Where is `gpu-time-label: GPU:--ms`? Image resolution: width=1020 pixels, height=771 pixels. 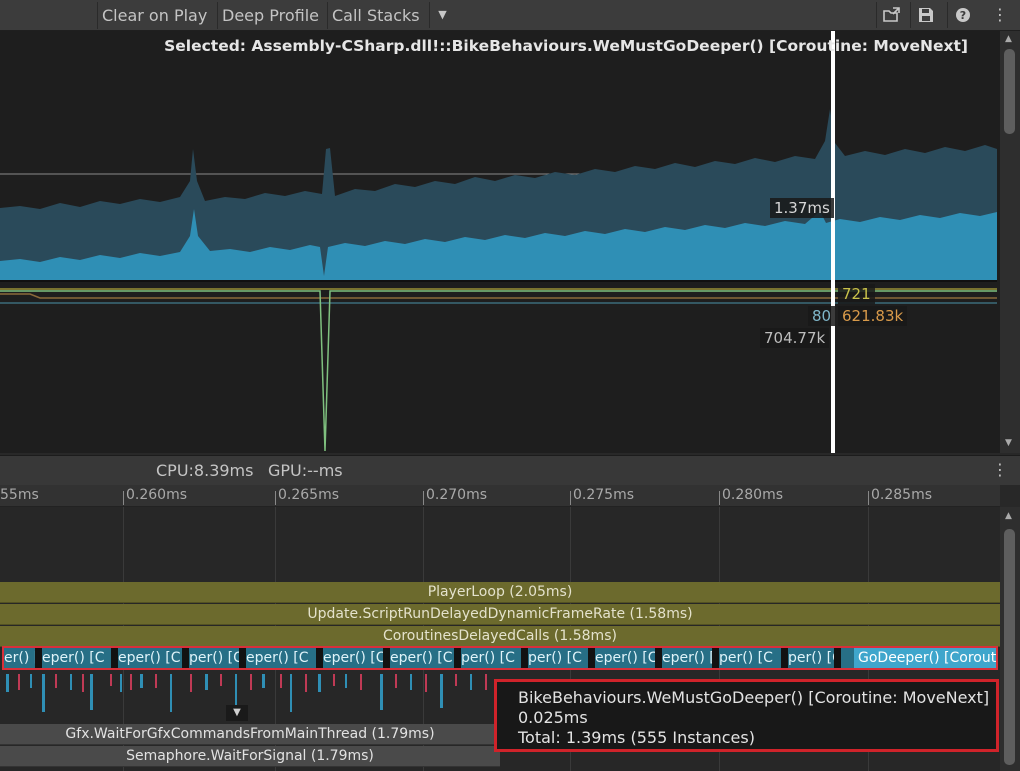
gpu-time-label: GPU:--ms is located at coordinates (305, 470).